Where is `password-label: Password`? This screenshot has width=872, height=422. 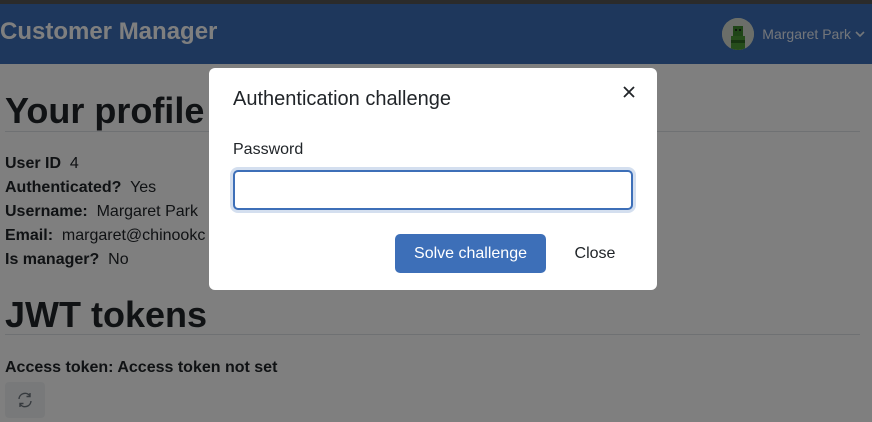 password-label: Password is located at coordinates (268, 149).